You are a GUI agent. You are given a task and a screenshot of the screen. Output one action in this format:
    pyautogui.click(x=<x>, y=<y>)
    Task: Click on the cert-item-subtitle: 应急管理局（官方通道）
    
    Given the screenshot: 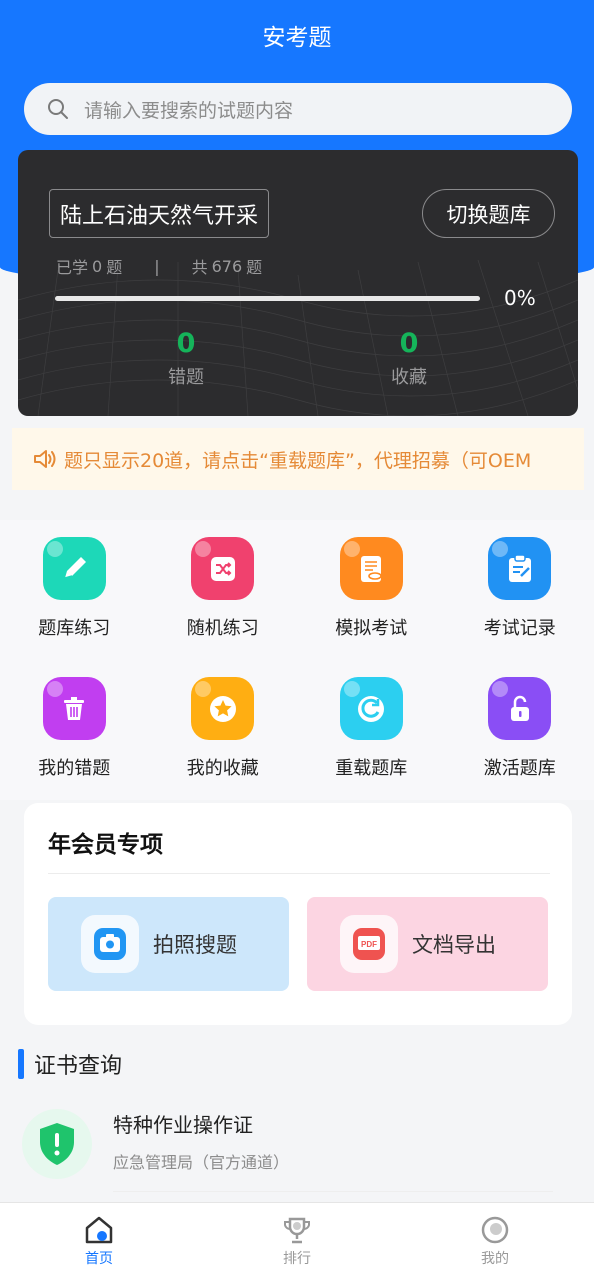 What is the action you would take?
    pyautogui.click(x=201, y=1162)
    